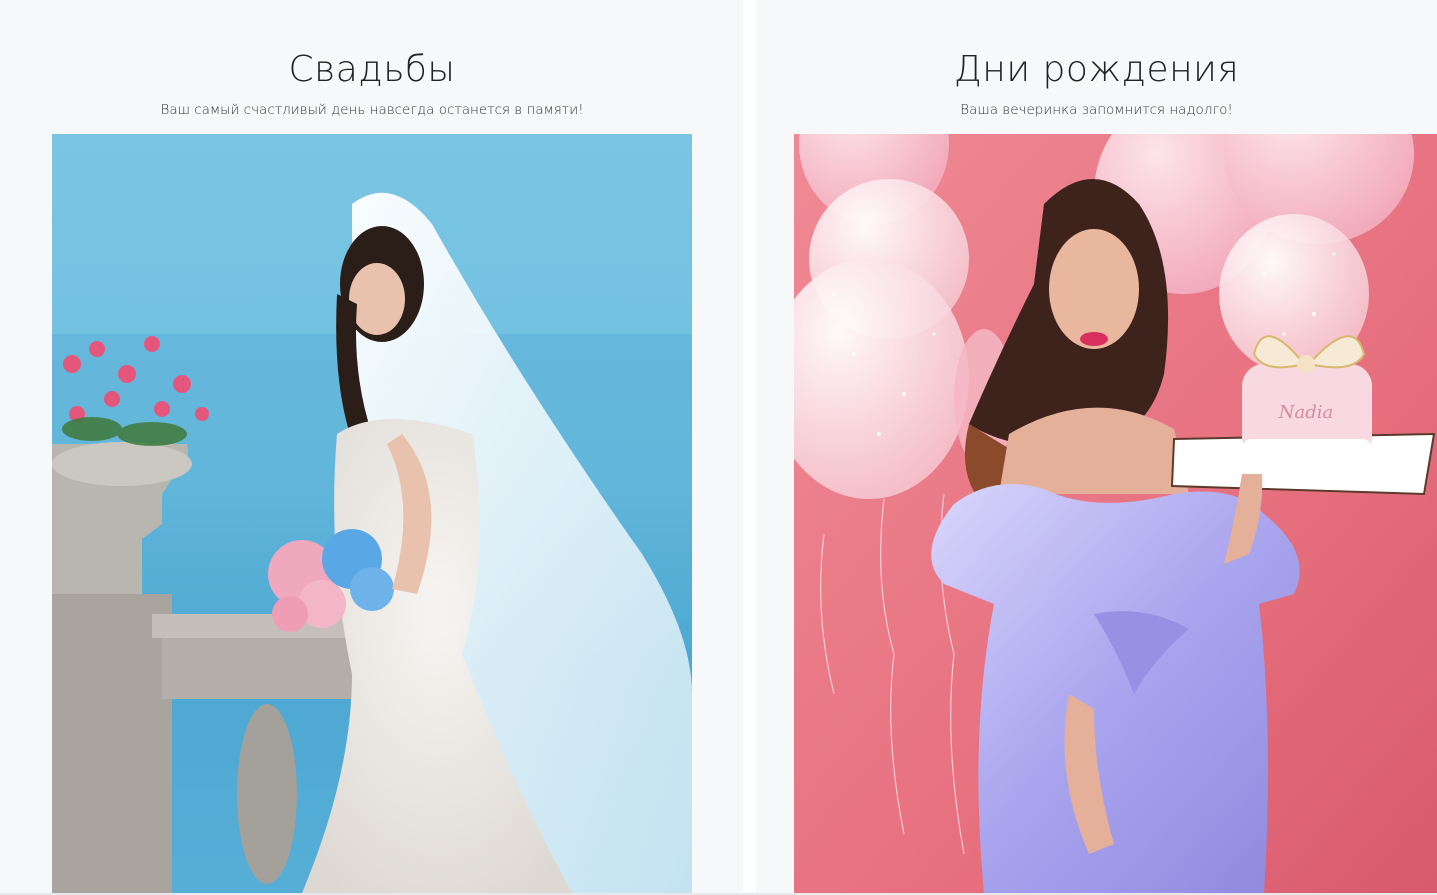 The height and width of the screenshot is (895, 1437). Describe the element at coordinates (1096, 69) in the screenshot. I see `card-title: Дни рождения` at that location.